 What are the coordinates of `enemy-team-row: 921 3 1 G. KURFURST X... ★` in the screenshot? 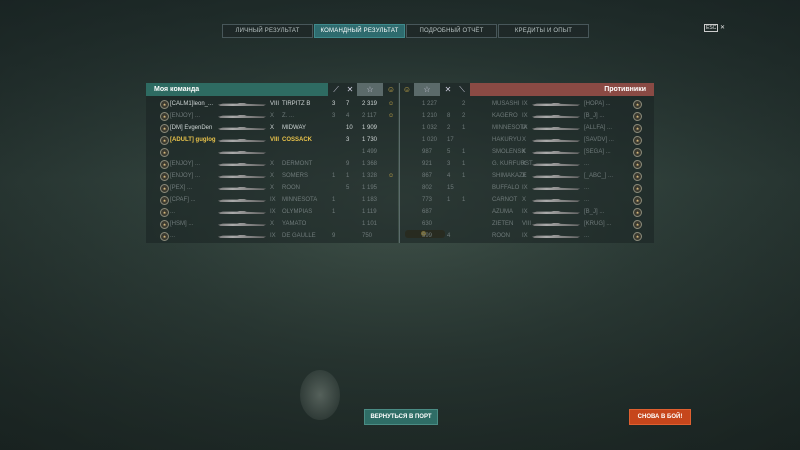 It's located at (527, 164).